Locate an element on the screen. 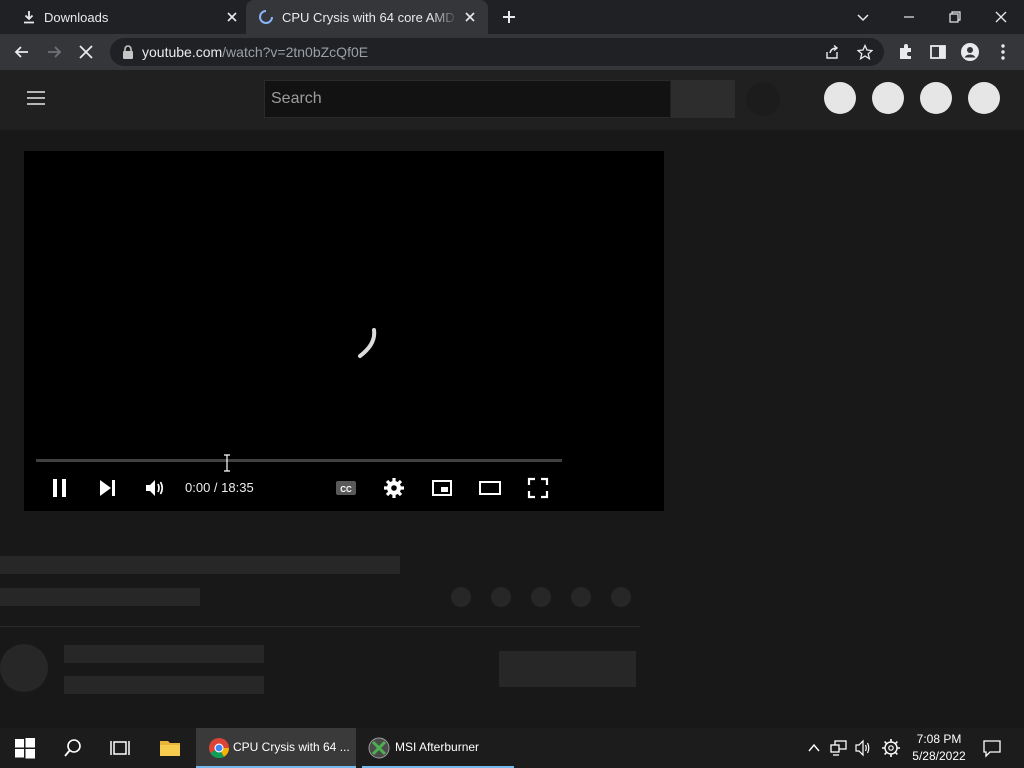 The height and width of the screenshot is (768, 1024). clock-date: 5/28/2022 is located at coordinates (939, 756).